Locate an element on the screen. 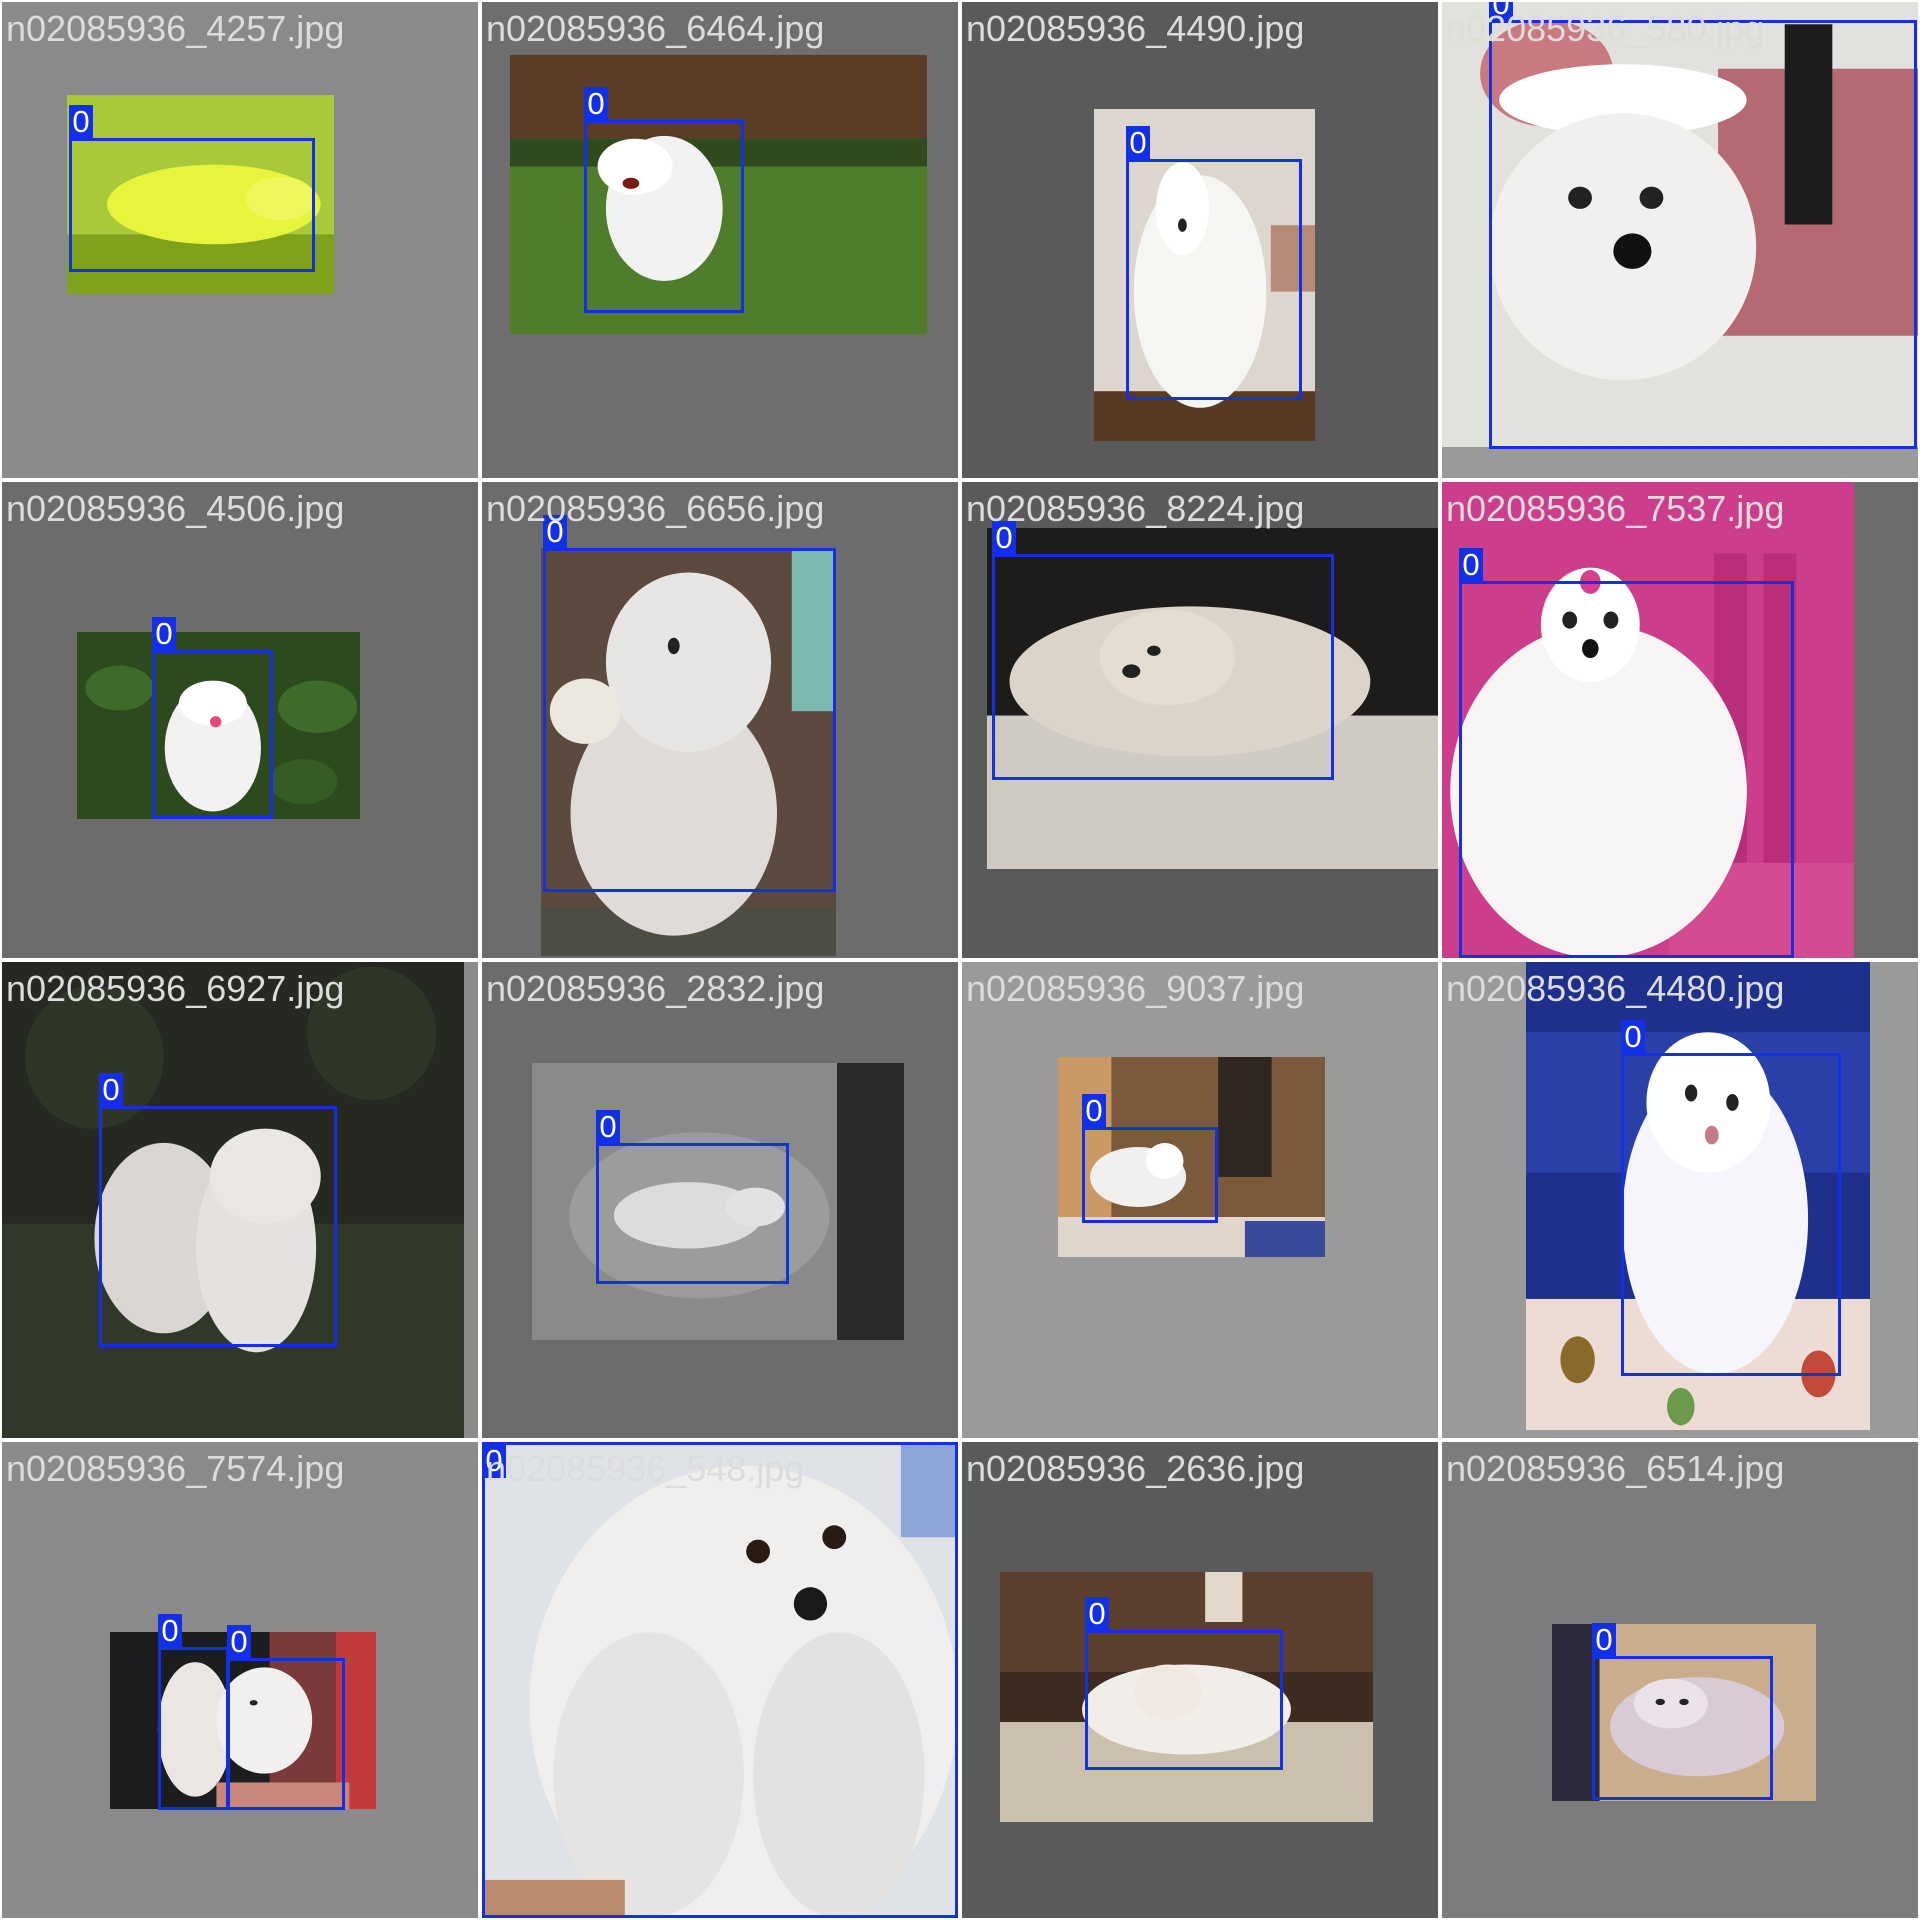 The width and height of the screenshot is (1920, 1920). image-tile: 0 n02085936_2636.jpg is located at coordinates (1200, 1680).